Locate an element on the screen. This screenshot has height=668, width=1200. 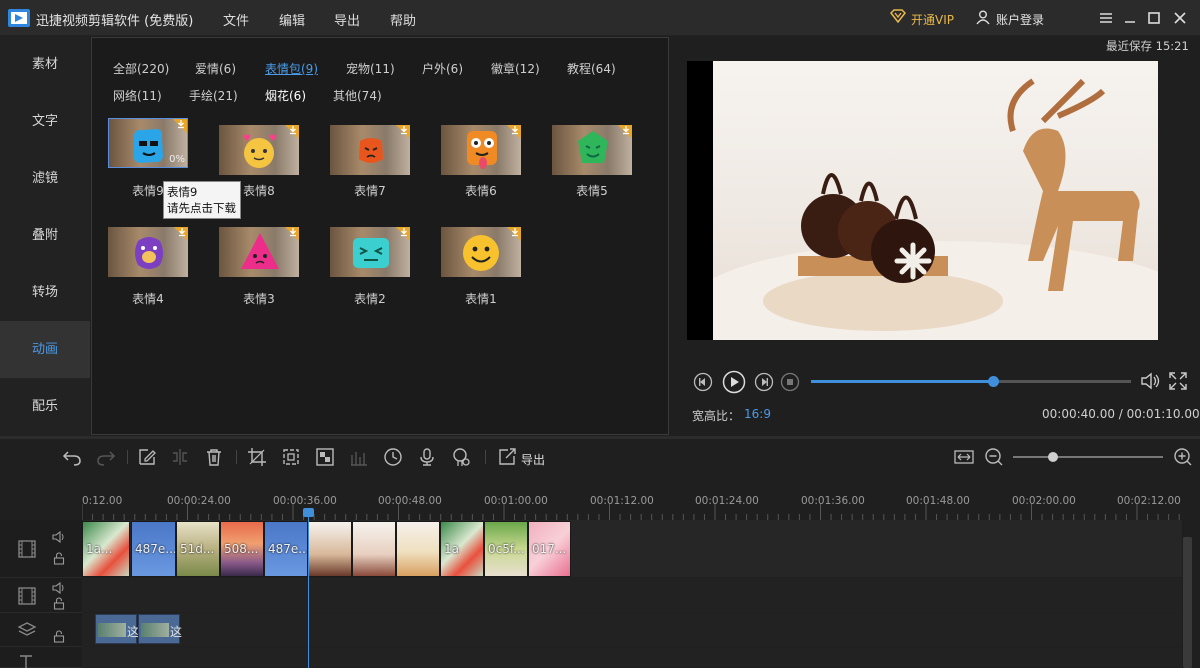
category-pets: 宠物(11) is located at coordinates (370, 68).